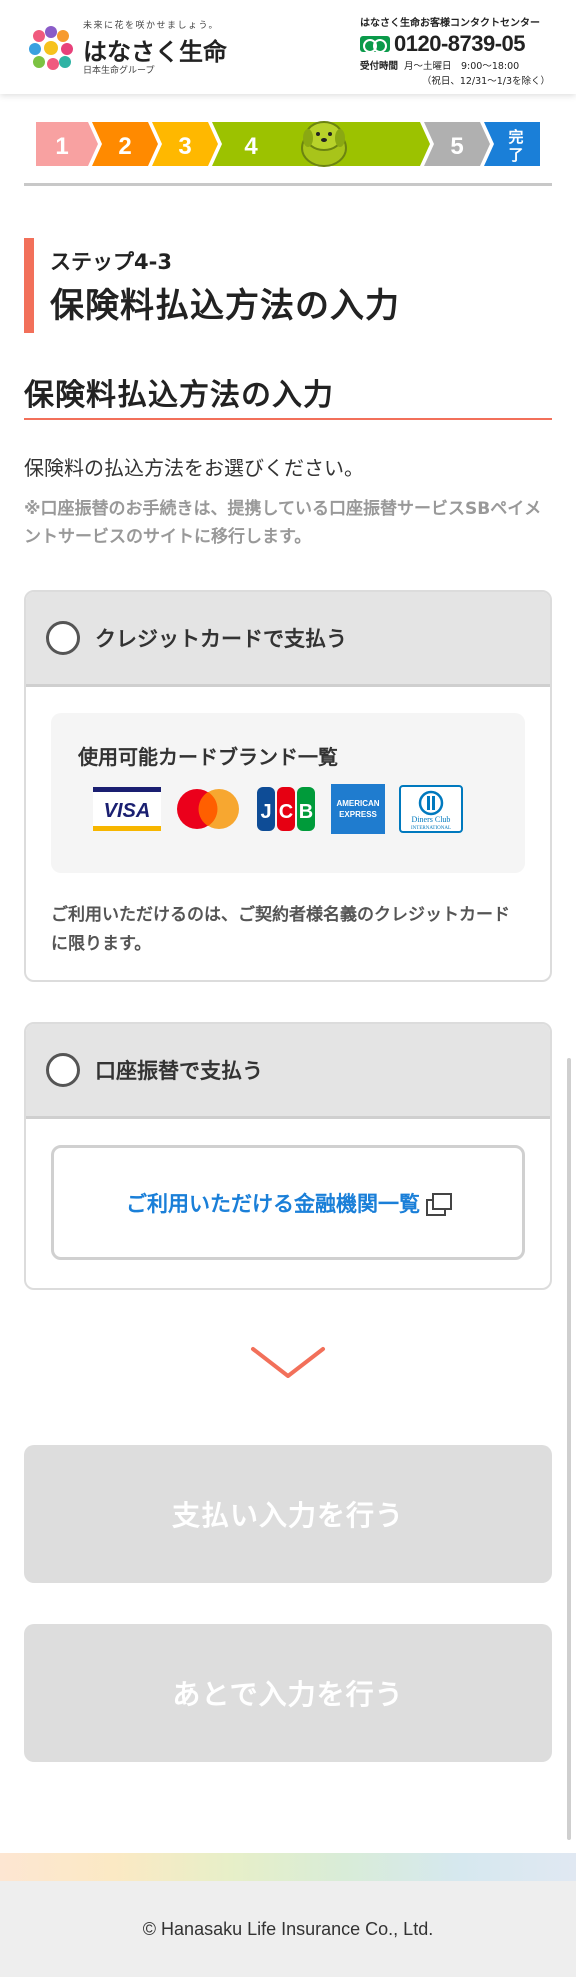 This screenshot has width=576, height=1977. I want to click on diners-icon: Diners Club INTERNATIONAL, so click(431, 809).